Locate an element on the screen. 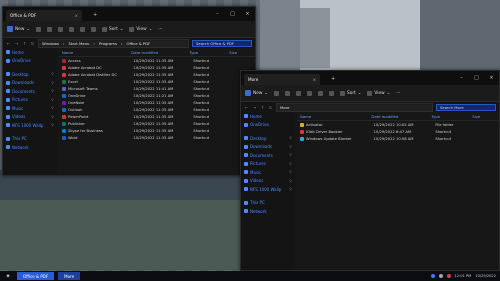 The image size is (500, 281). breadcrumb: Windows › Start Menu › Programs › Office & PDF is located at coordinates (113, 43).